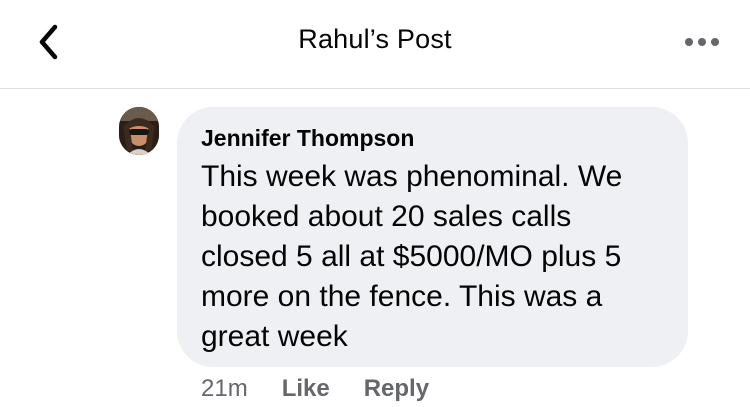 The height and width of the screenshot is (407, 750). Describe the element at coordinates (139, 131) in the screenshot. I see `avatar` at that location.